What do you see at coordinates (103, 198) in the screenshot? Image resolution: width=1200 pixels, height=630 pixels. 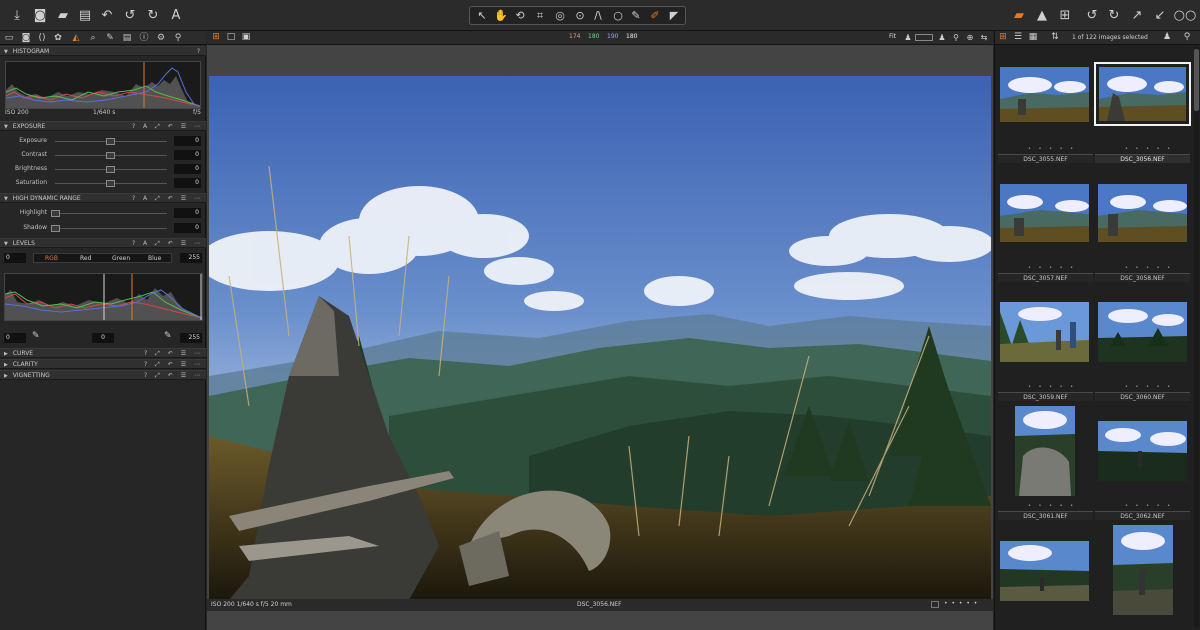 I see `hdr-header: ▼ HIGH DYNAMIC RANGE ? A ⤢ ↶ ☰ ⋯` at bounding box center [103, 198].